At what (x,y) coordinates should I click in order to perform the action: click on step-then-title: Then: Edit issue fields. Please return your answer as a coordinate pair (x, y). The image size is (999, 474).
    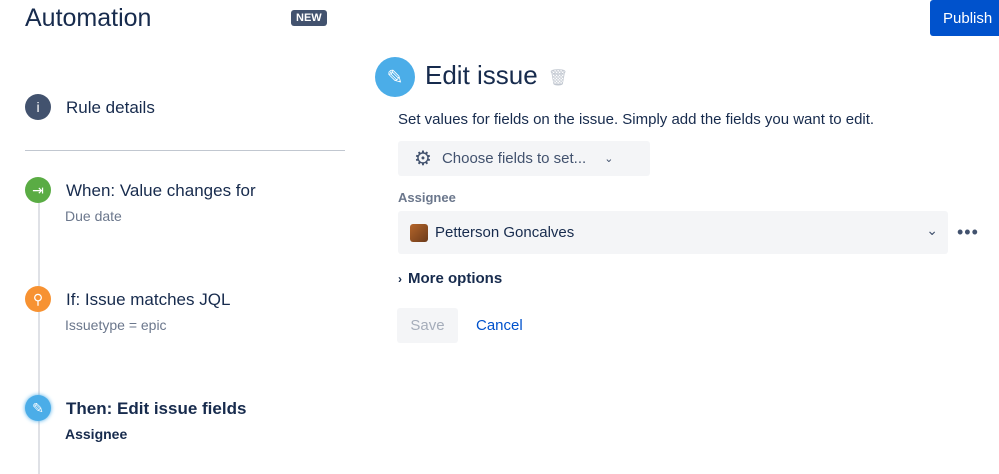
    Looking at the image, I should click on (156, 409).